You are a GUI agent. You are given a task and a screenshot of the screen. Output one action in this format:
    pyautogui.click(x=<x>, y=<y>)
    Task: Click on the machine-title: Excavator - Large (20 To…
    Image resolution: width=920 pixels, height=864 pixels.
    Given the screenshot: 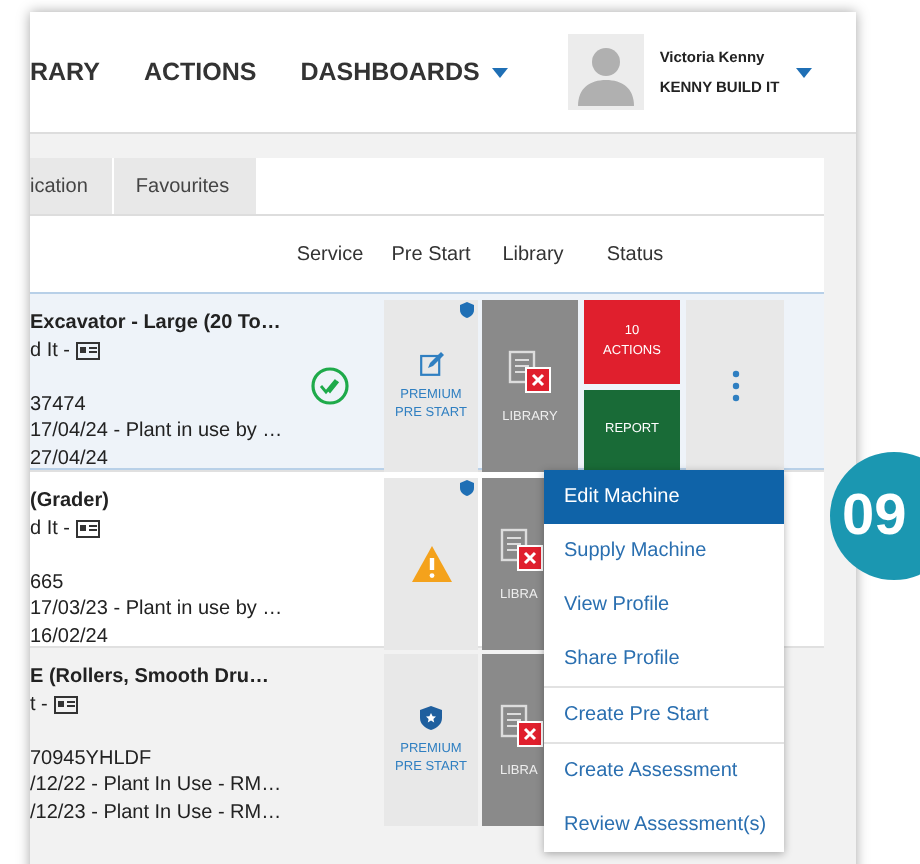 What is the action you would take?
    pyautogui.click(x=155, y=323)
    